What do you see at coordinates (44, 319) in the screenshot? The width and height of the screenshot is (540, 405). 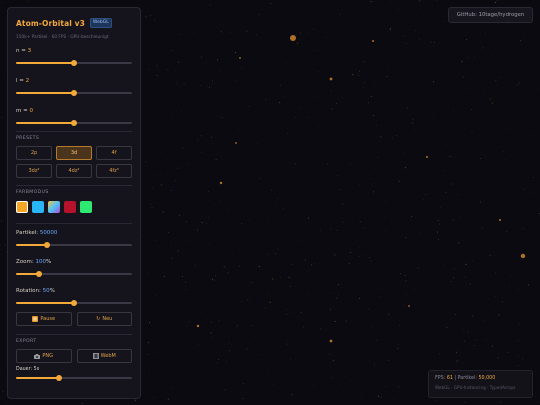 I see `pause-button: Pause` at bounding box center [44, 319].